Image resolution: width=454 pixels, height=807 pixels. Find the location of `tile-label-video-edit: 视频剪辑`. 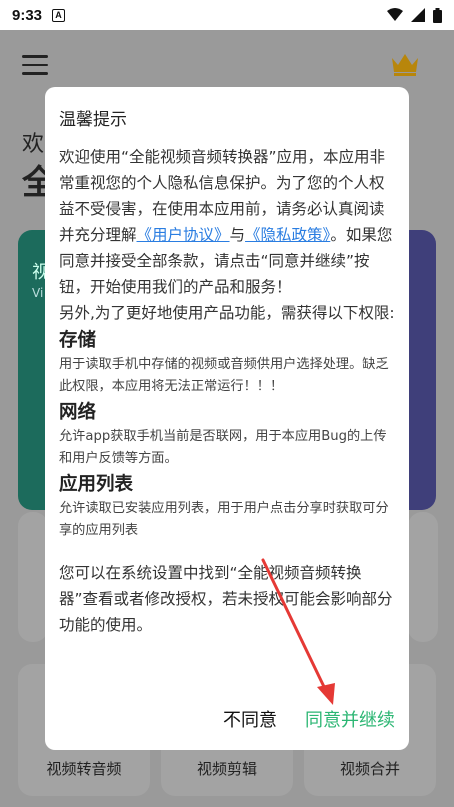

tile-label-video-edit: 视频剪辑 is located at coordinates (226, 769).